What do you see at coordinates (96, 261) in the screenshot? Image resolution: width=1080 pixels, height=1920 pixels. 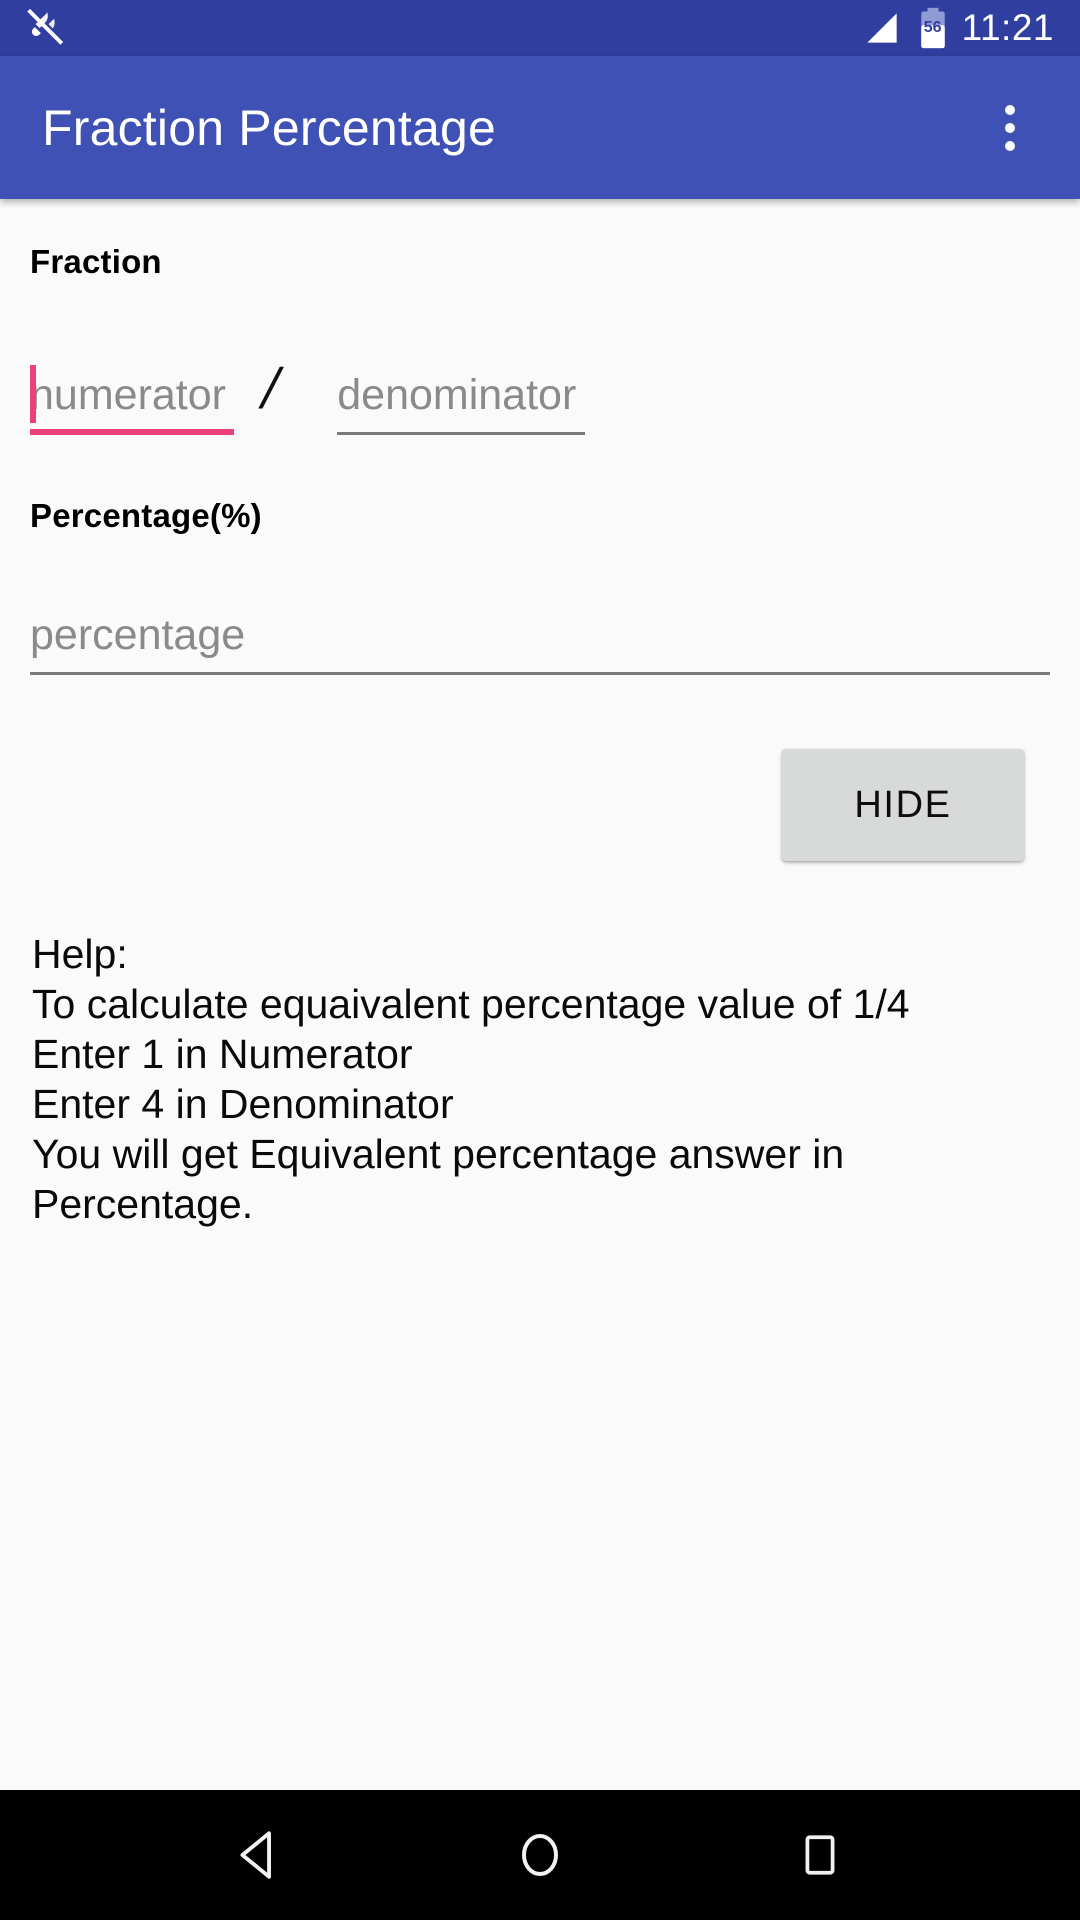 I see `fraction-label: Fraction` at bounding box center [96, 261].